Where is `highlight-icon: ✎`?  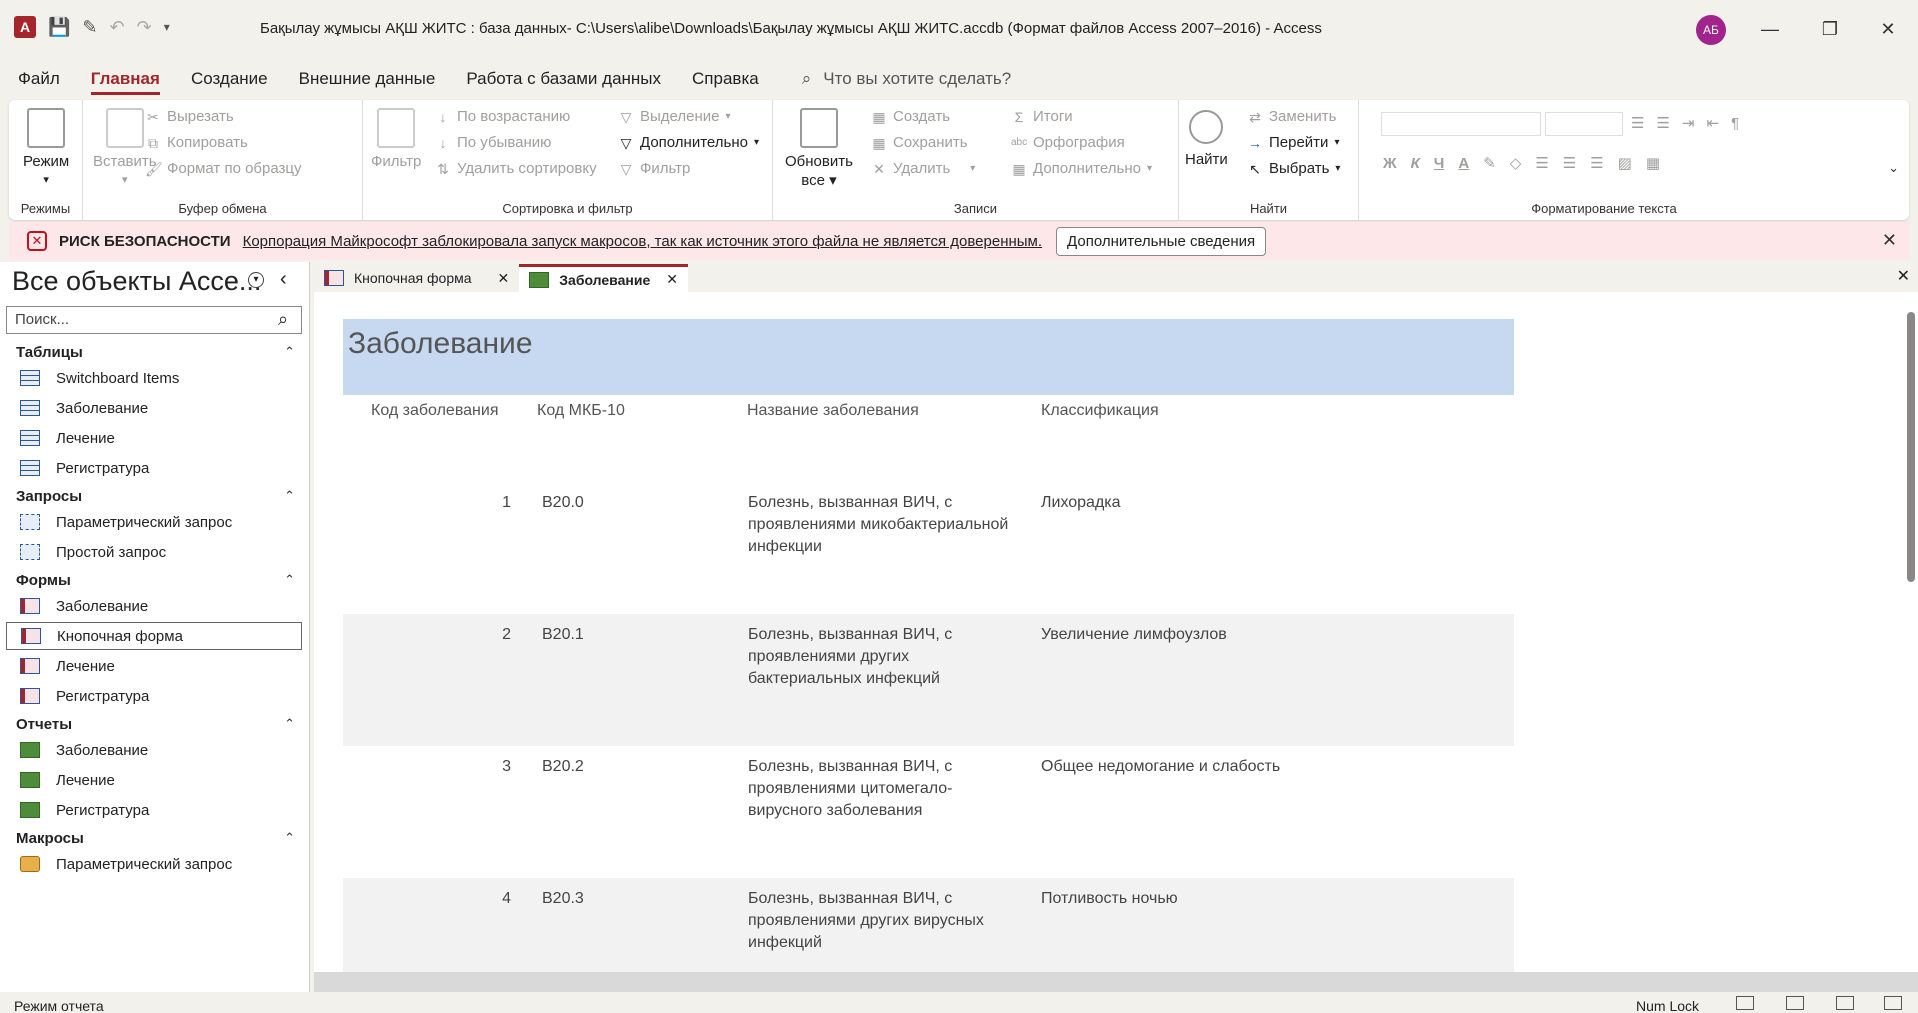
highlight-icon: ✎ is located at coordinates (1489, 163).